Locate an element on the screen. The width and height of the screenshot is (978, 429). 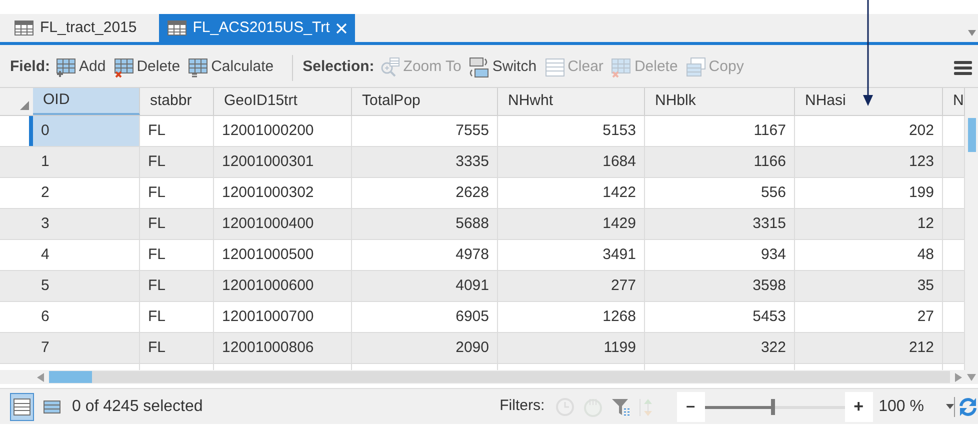
column-header: NHblk is located at coordinates (720, 101).